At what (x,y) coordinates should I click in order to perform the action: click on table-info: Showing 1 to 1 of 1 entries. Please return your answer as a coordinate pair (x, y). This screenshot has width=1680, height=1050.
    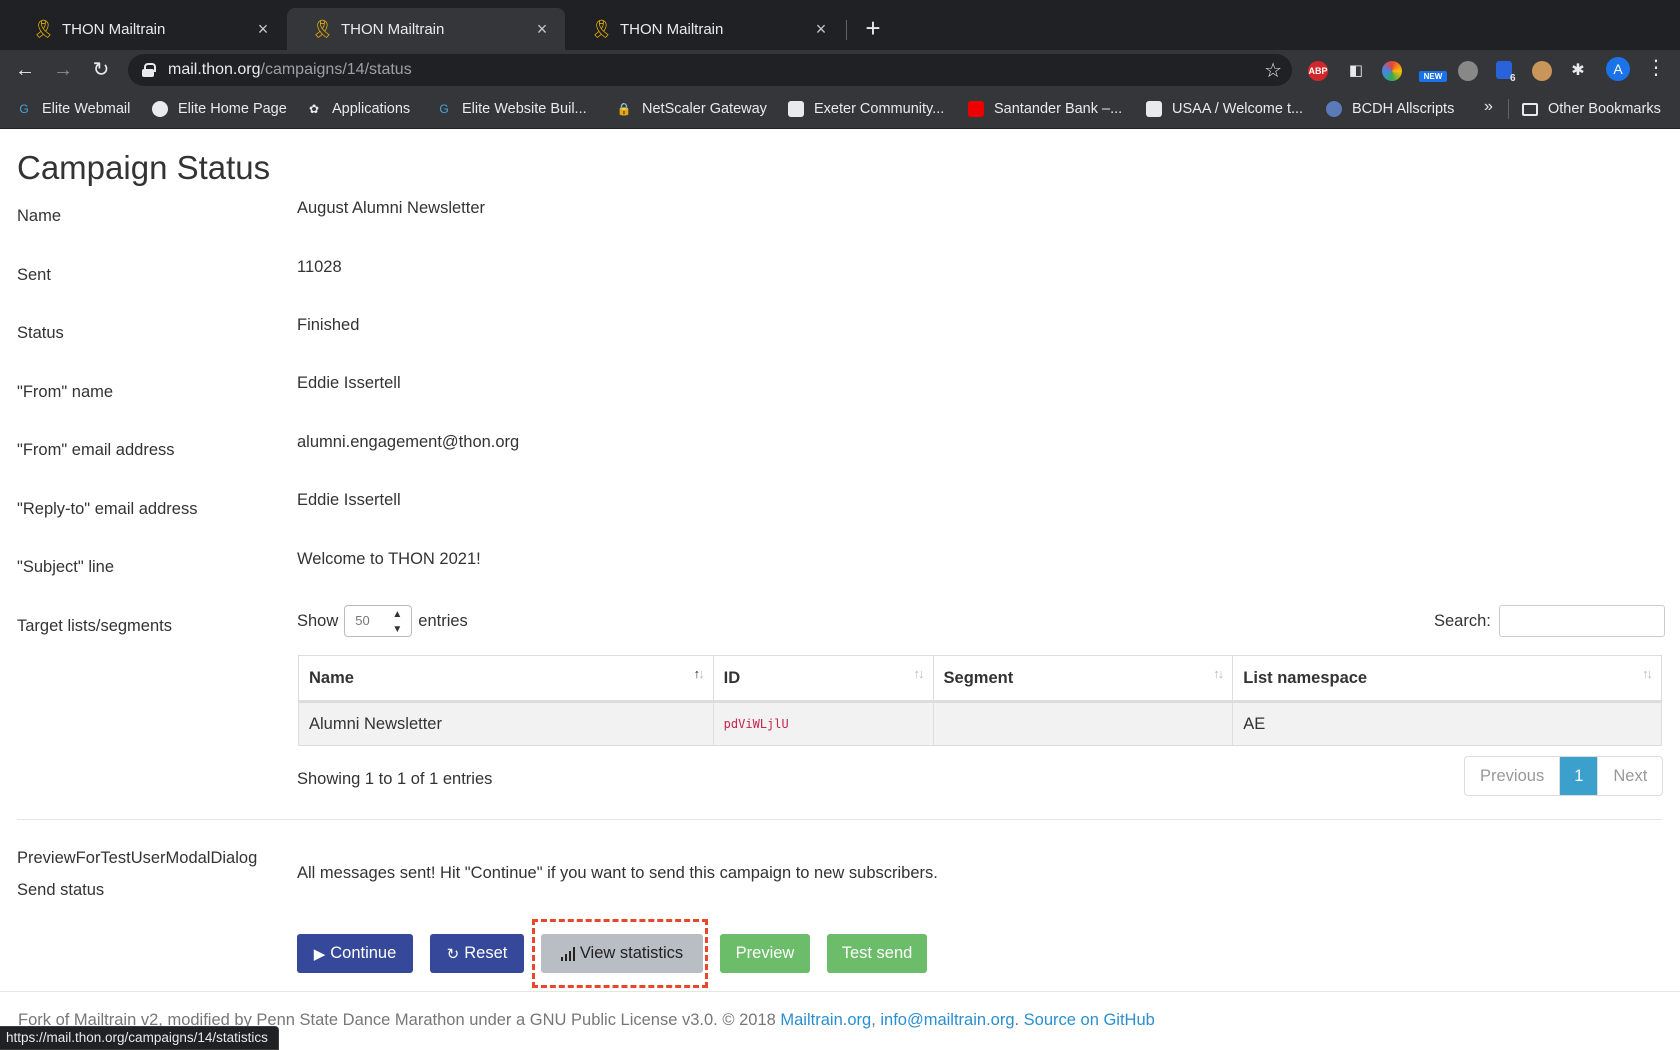
    Looking at the image, I should click on (395, 779).